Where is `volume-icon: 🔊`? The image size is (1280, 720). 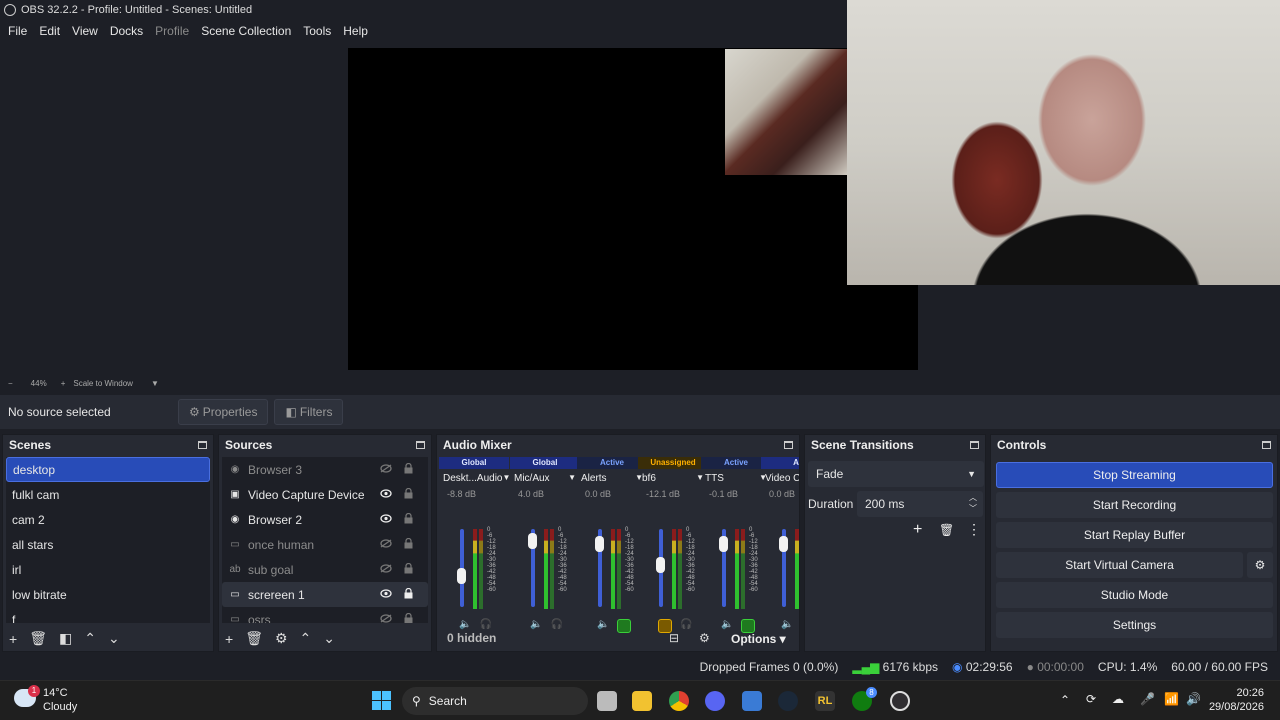 volume-icon: 🔊 is located at coordinates (1193, 699).